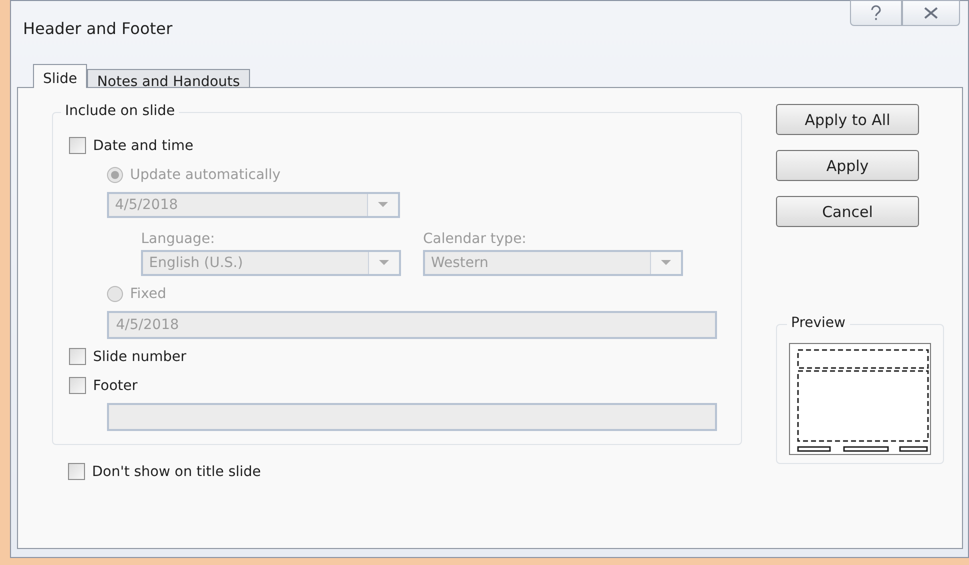  I want to click on tab: Notes and Handouts, so click(168, 78).